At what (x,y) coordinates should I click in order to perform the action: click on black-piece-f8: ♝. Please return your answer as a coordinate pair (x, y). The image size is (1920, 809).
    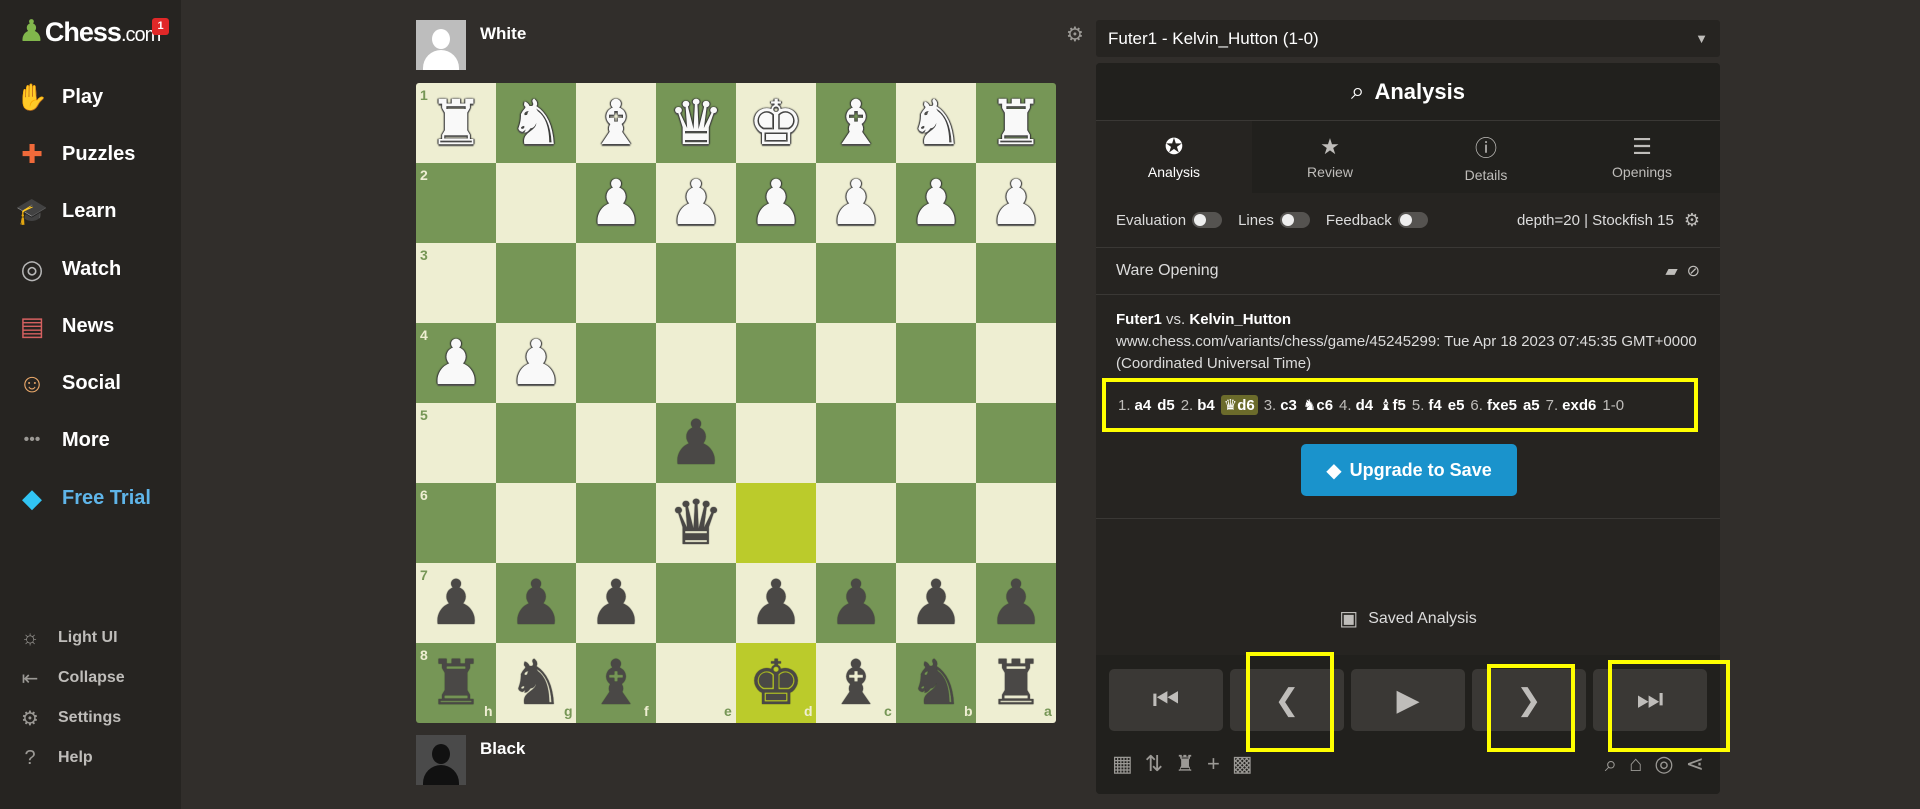
    Looking at the image, I should click on (616, 683).